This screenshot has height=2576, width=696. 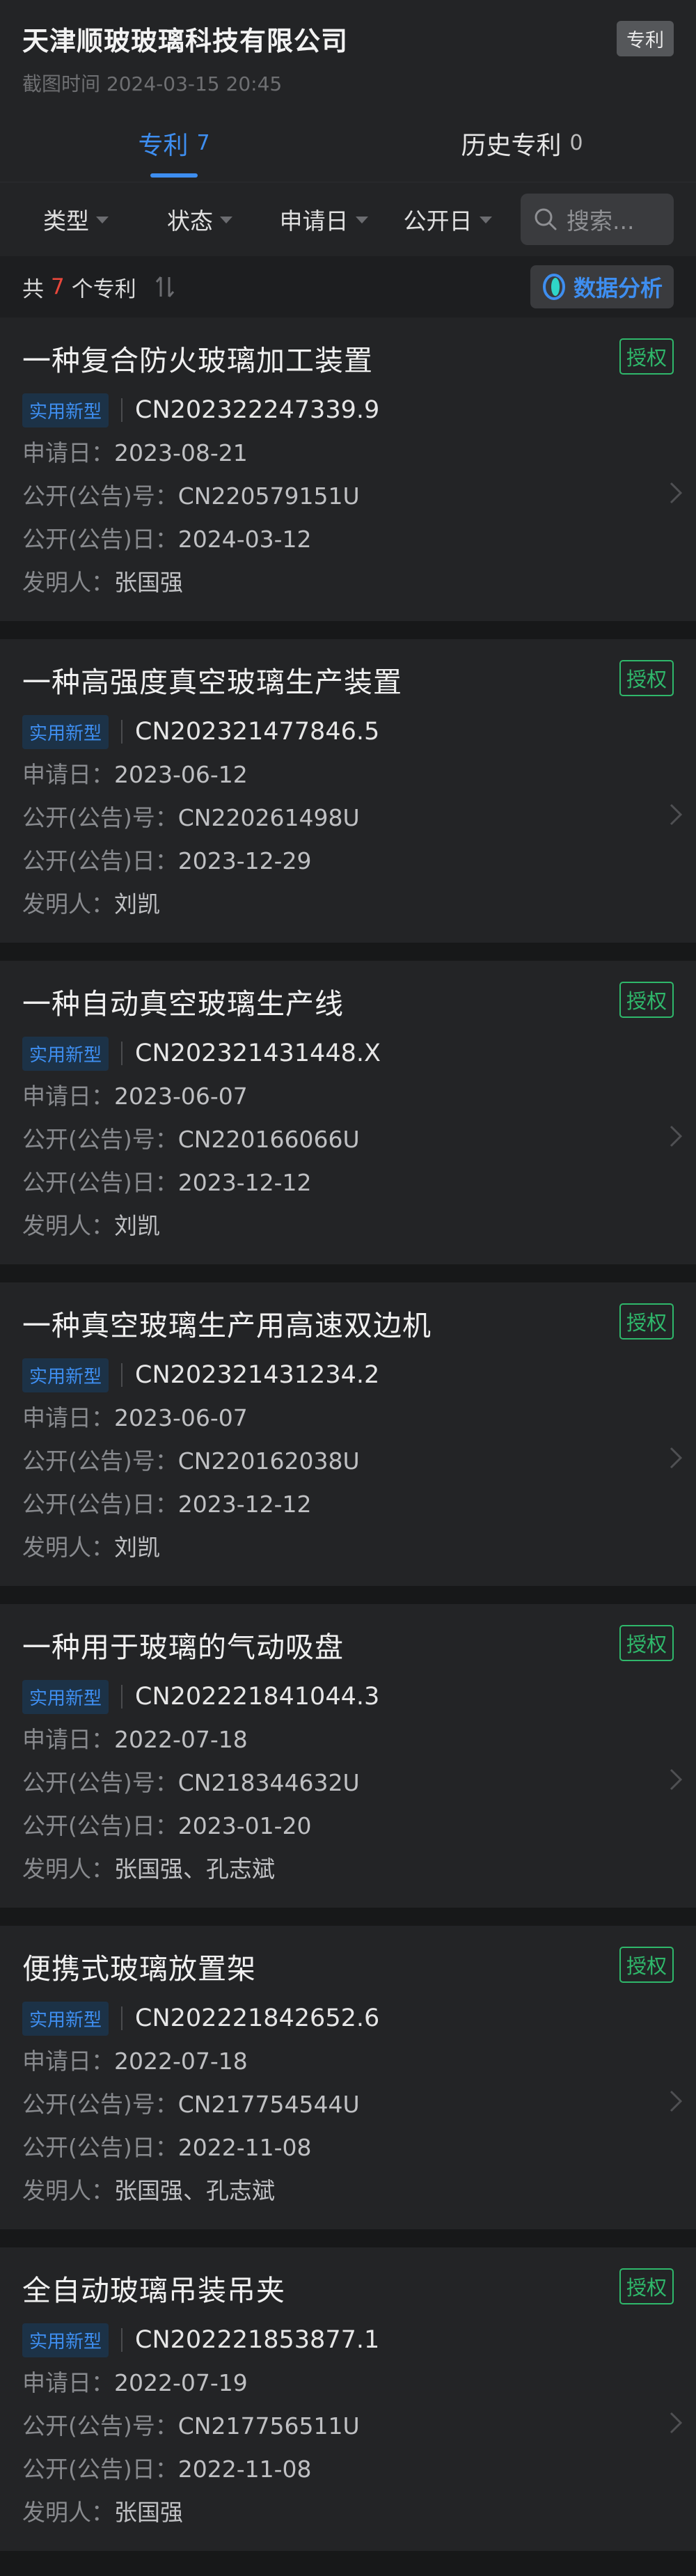 I want to click on pub-date-row: 公开(公告)日：2022-11-08, so click(x=348, y=2469).